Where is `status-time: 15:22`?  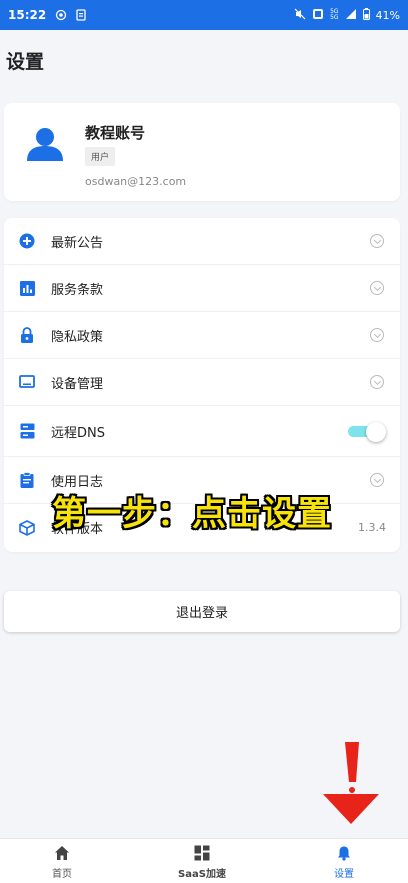 status-time: 15:22 is located at coordinates (27, 15).